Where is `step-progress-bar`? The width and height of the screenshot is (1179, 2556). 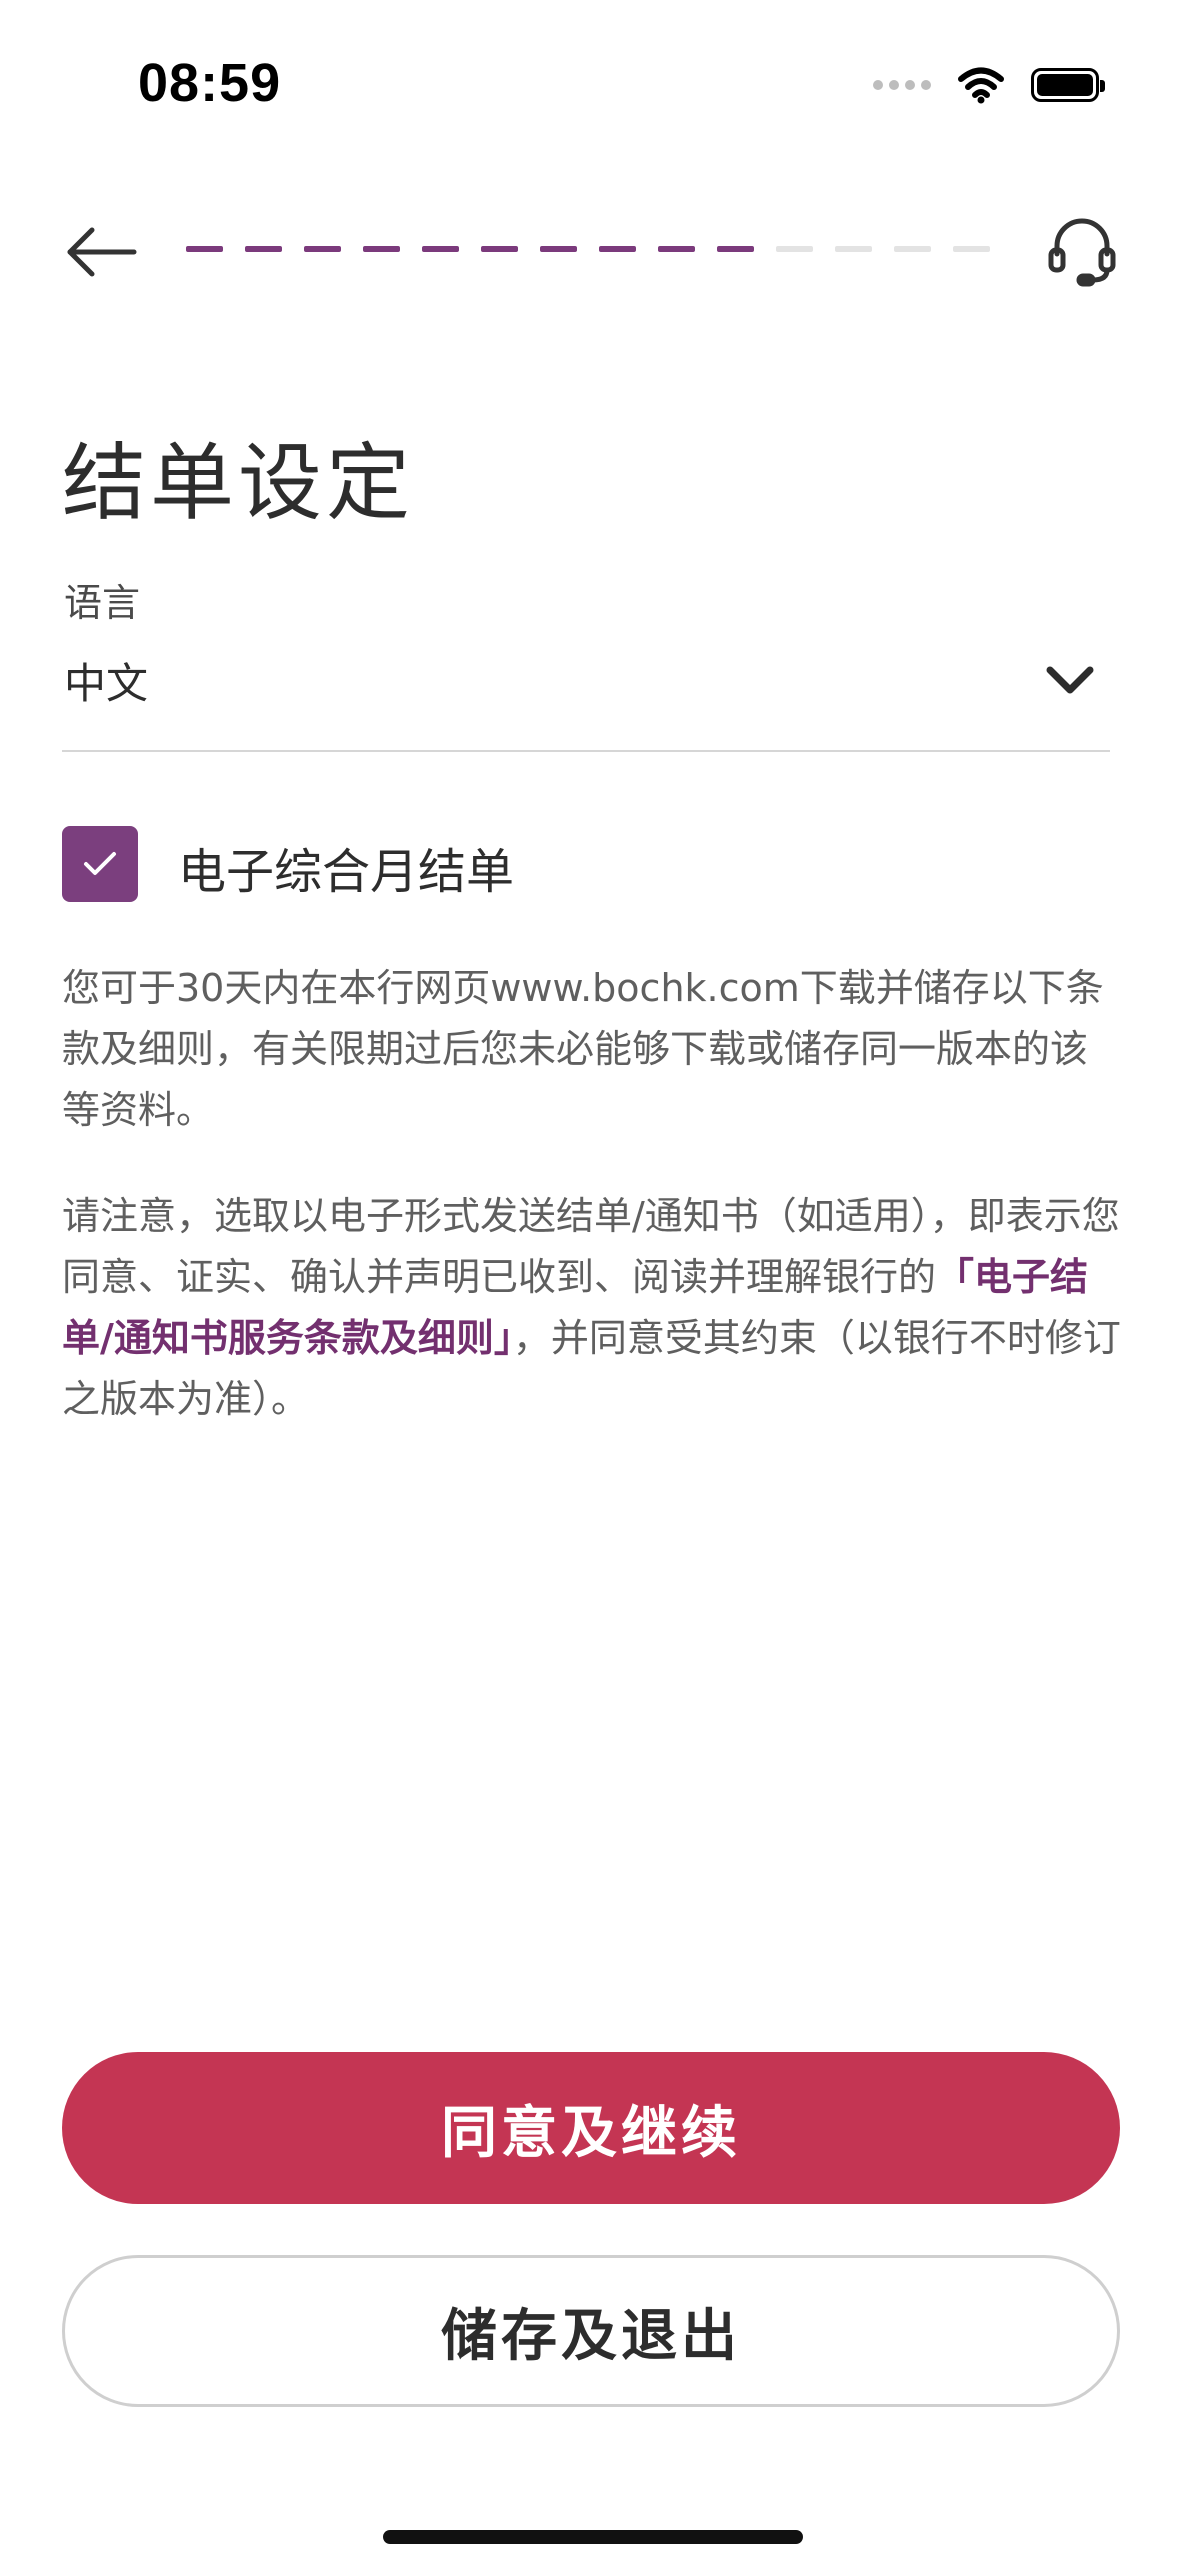 step-progress-bar is located at coordinates (588, 249).